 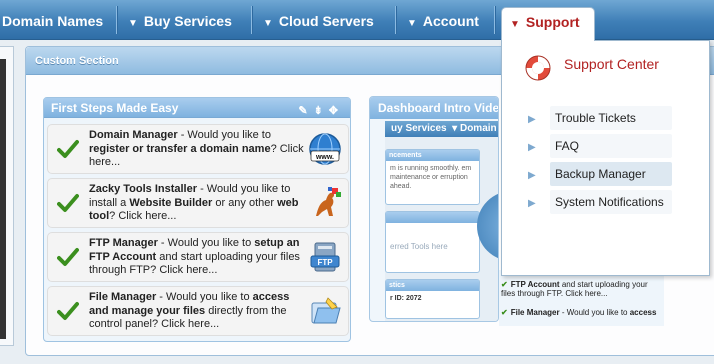 I want to click on nav-domain-names: Domain Names, so click(x=52, y=21).